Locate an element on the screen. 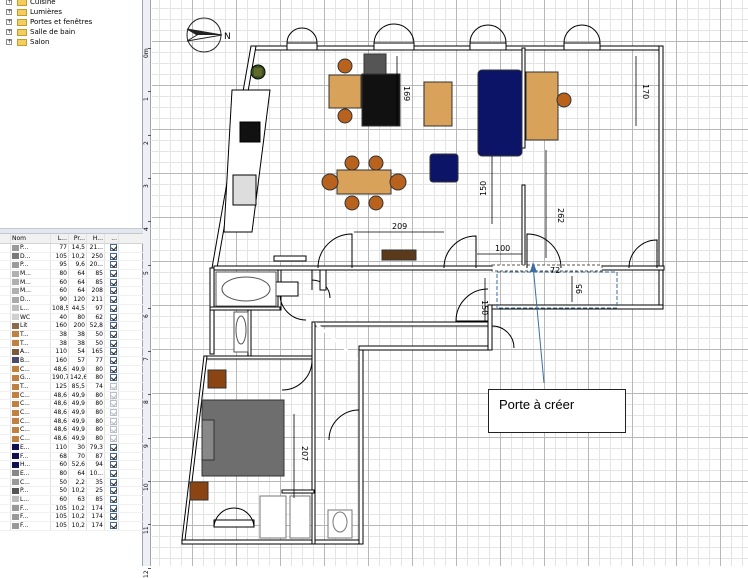  table-row: G... 190,7 142,6 80 is located at coordinates (71, 378).